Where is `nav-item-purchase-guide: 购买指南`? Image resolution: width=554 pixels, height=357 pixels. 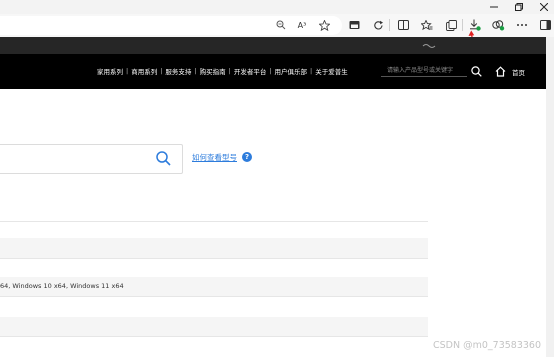
nav-item-purchase-guide: 购买指南 is located at coordinates (213, 71).